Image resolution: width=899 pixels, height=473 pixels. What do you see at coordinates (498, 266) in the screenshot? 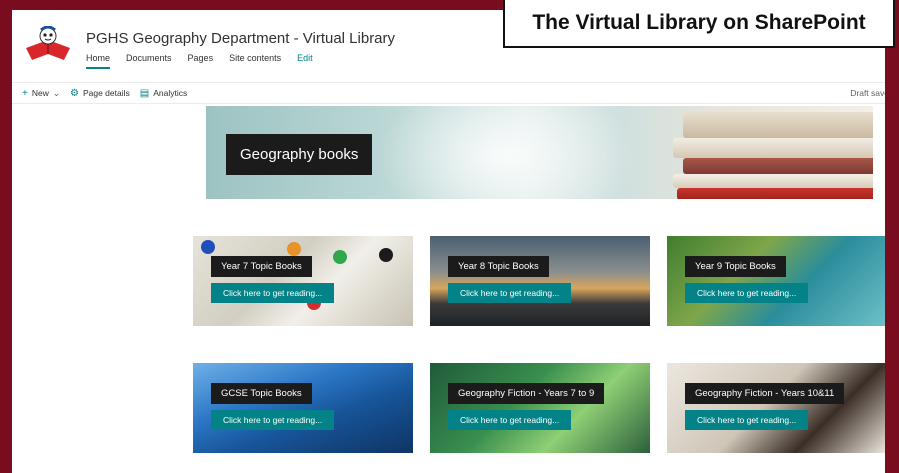
I see `tile-title: Year 8 Topic Books` at bounding box center [498, 266].